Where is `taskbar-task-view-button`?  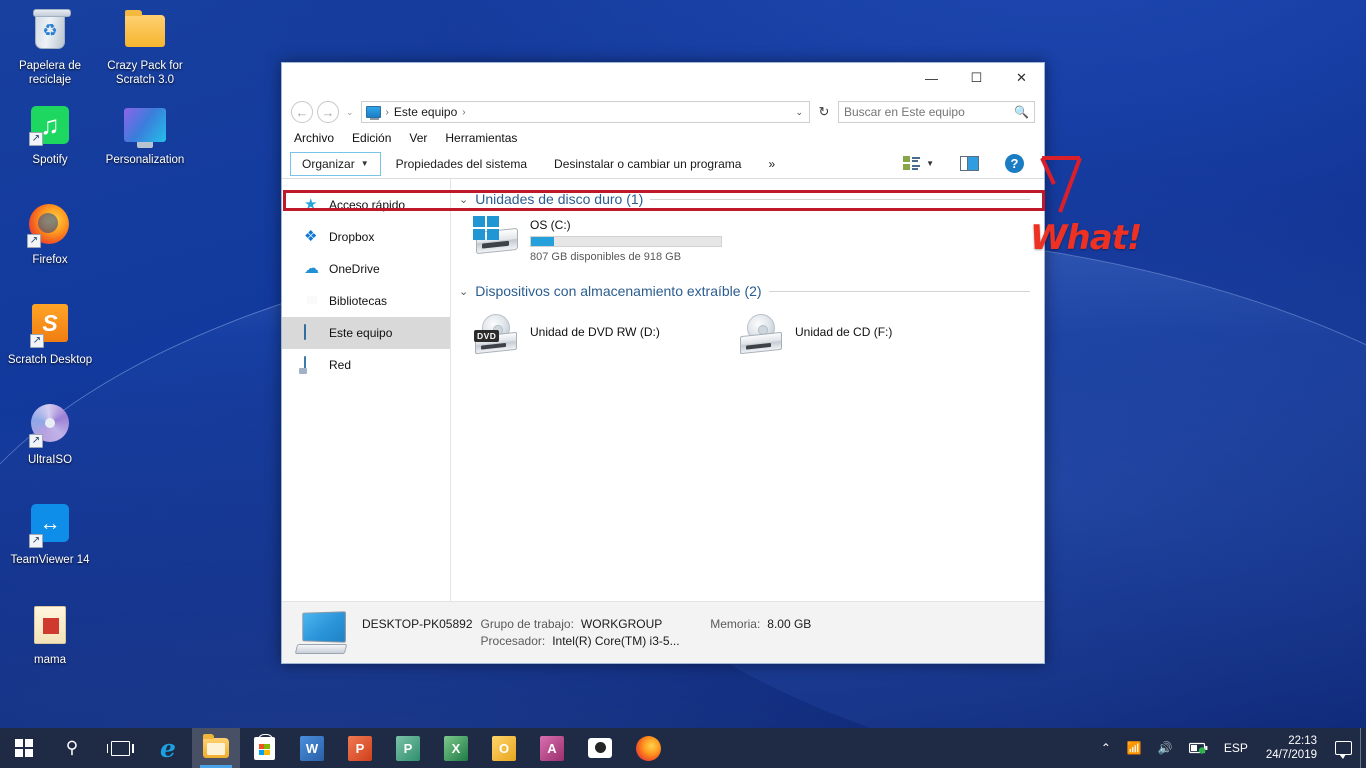 taskbar-task-view-button is located at coordinates (120, 748).